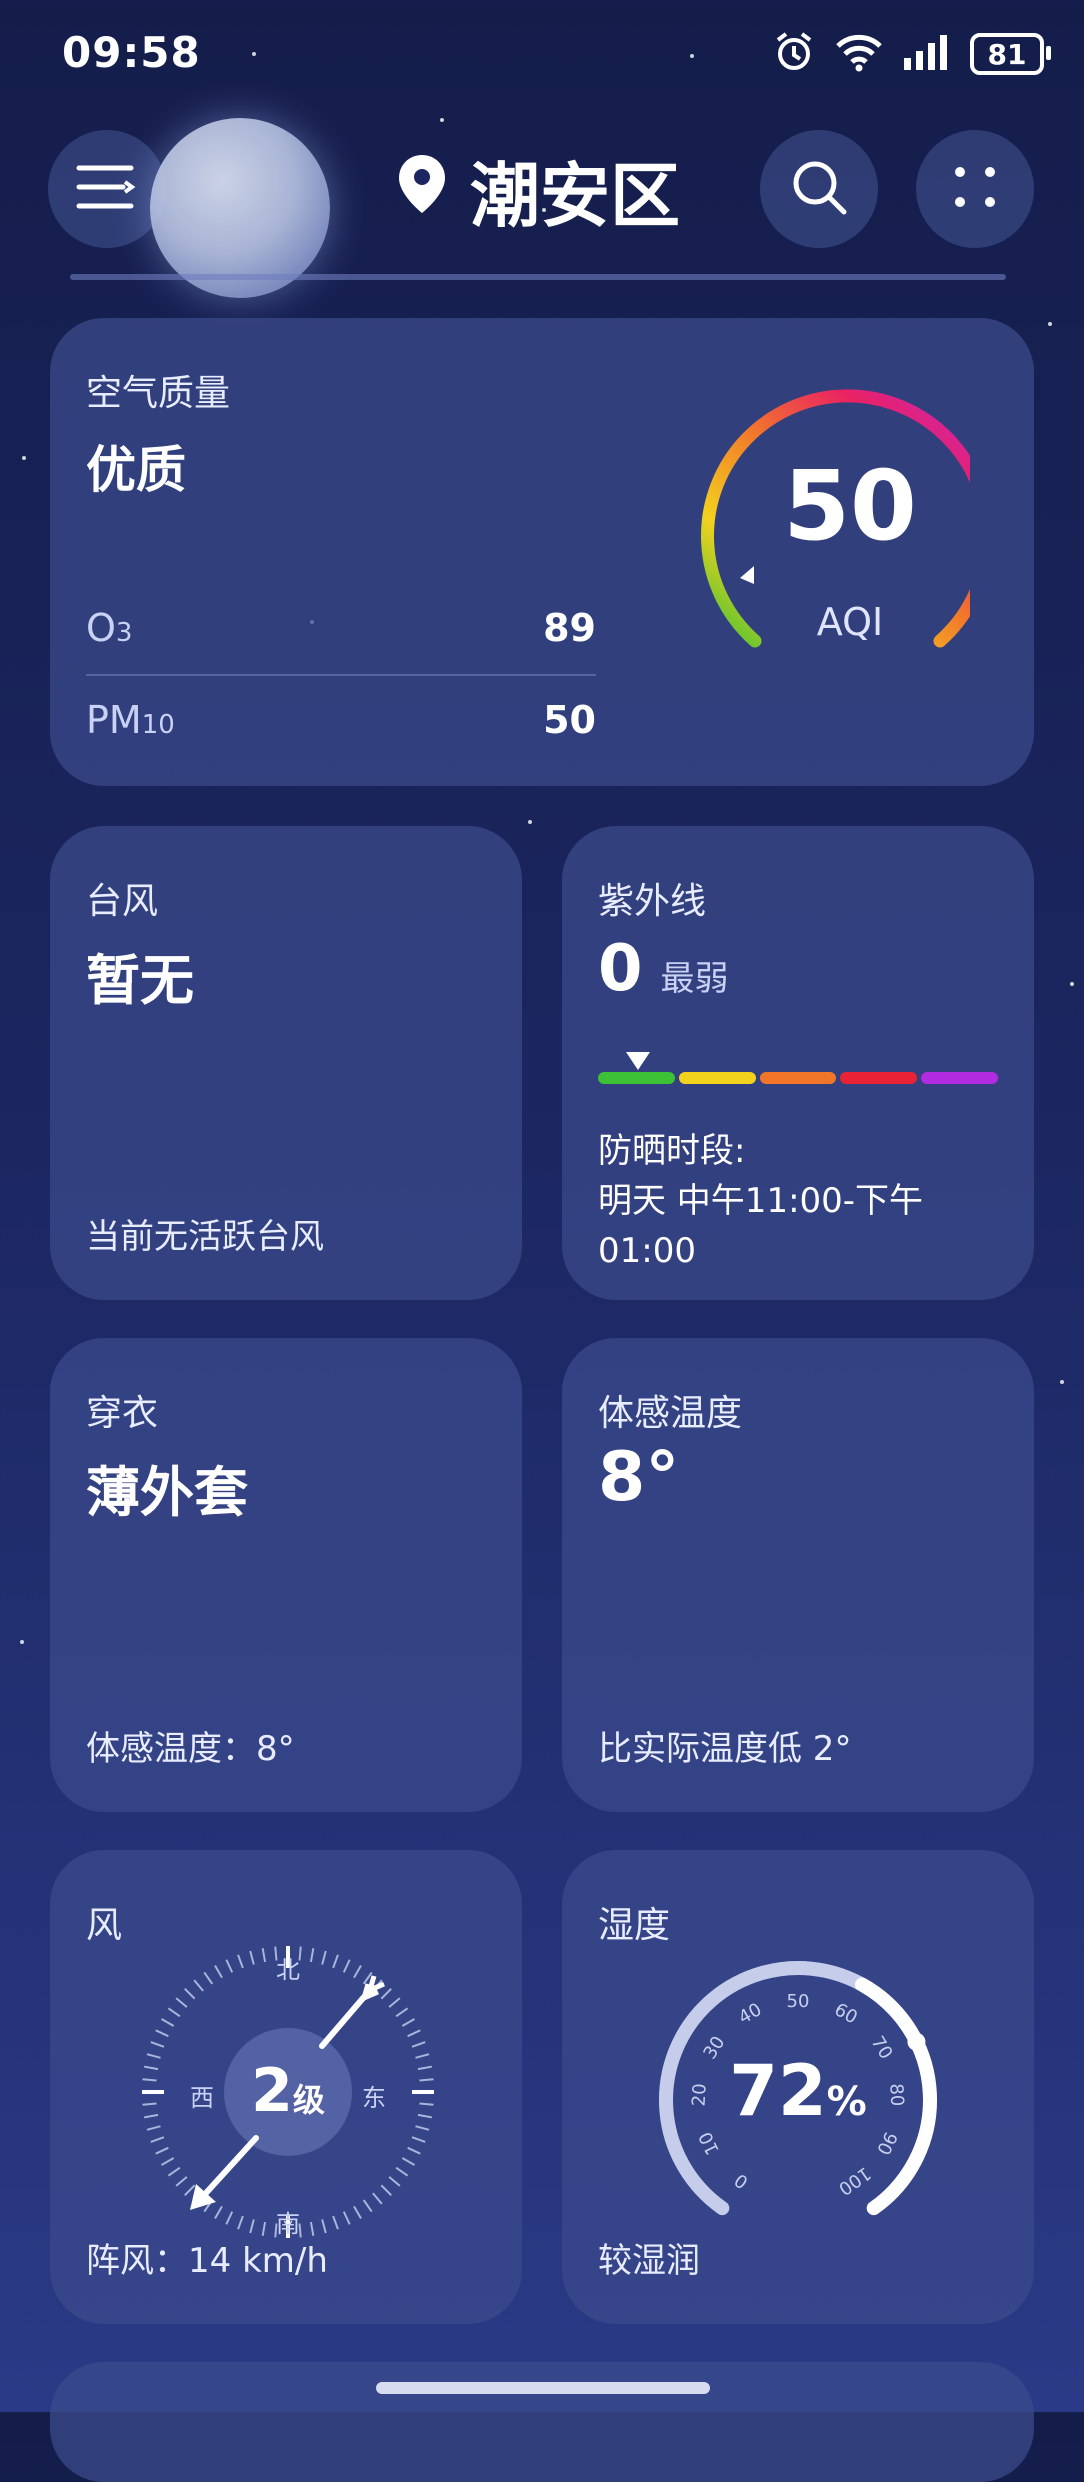 The image size is (1084, 2482). What do you see at coordinates (158, 393) in the screenshot?
I see `air-quality-label: 空气质量` at bounding box center [158, 393].